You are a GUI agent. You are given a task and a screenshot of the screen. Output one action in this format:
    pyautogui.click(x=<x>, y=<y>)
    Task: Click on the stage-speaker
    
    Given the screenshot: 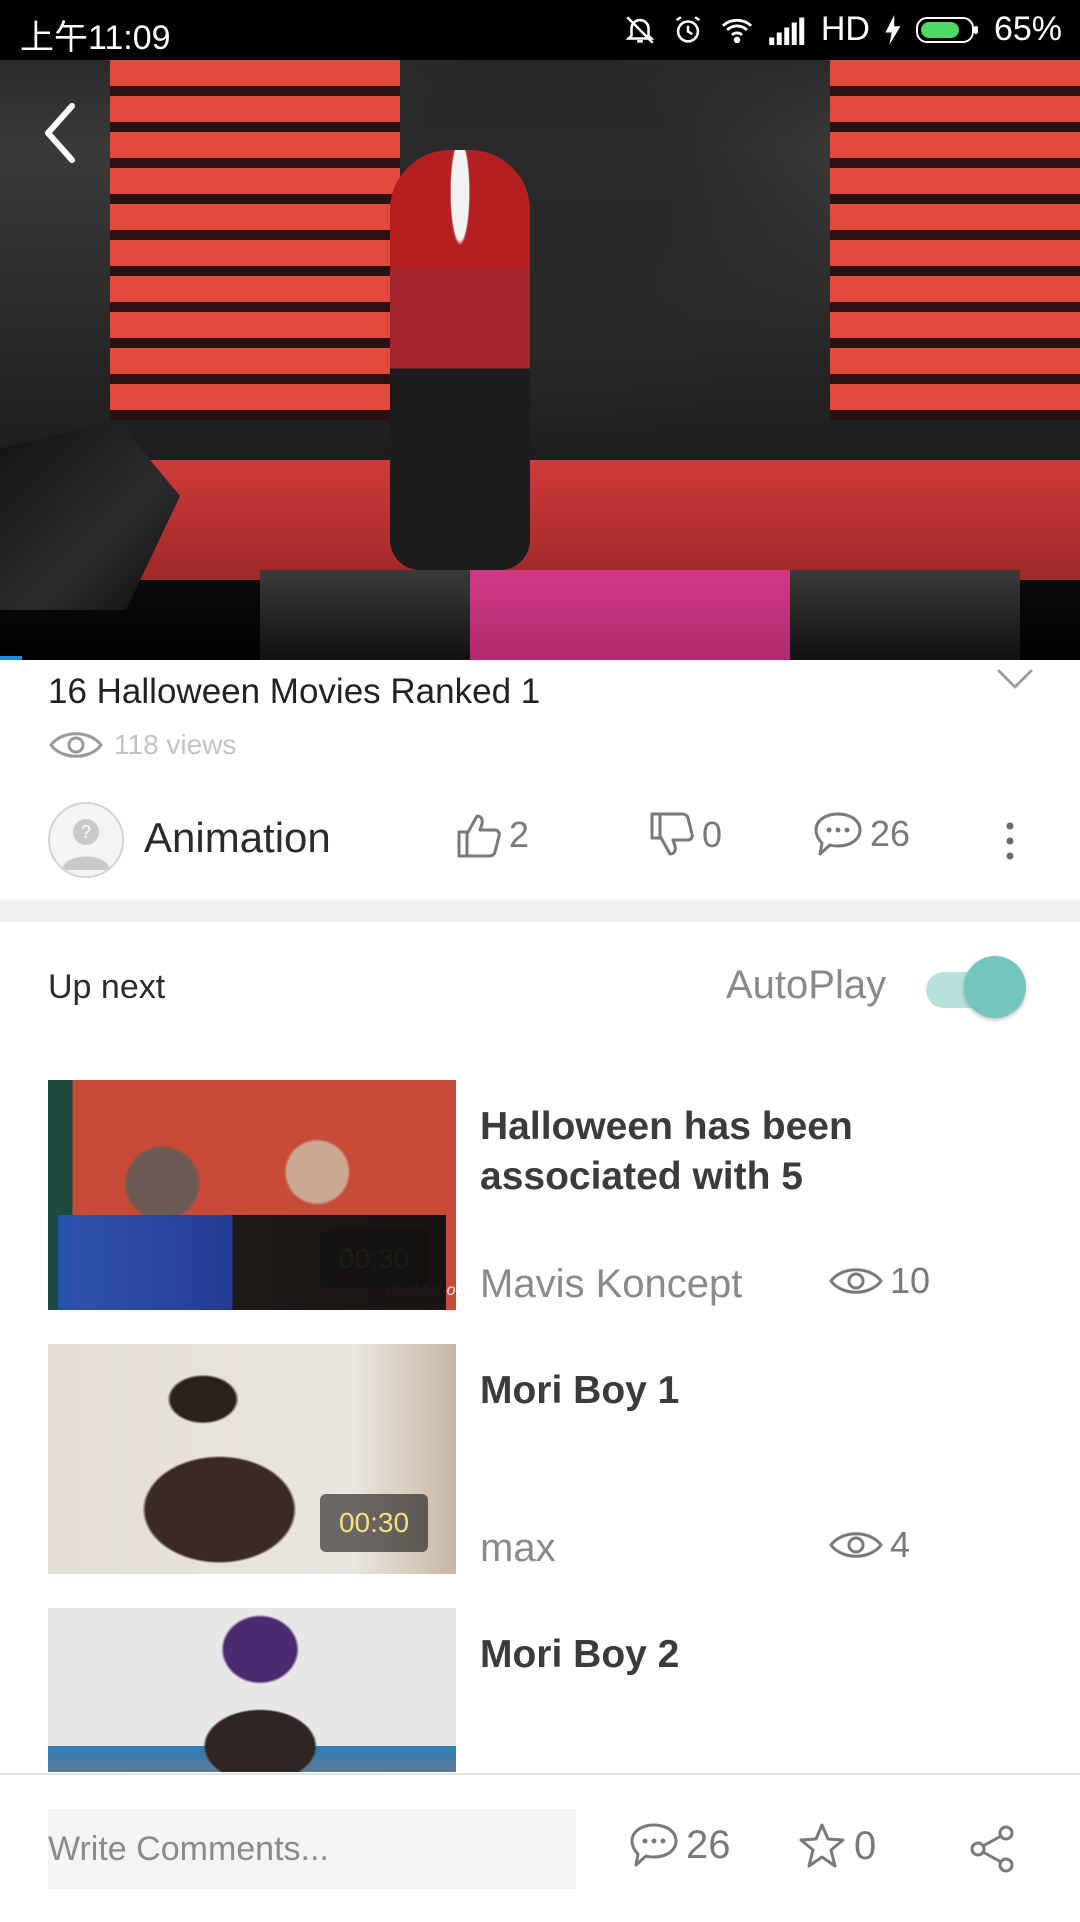 What is the action you would take?
    pyautogui.click(x=90, y=515)
    